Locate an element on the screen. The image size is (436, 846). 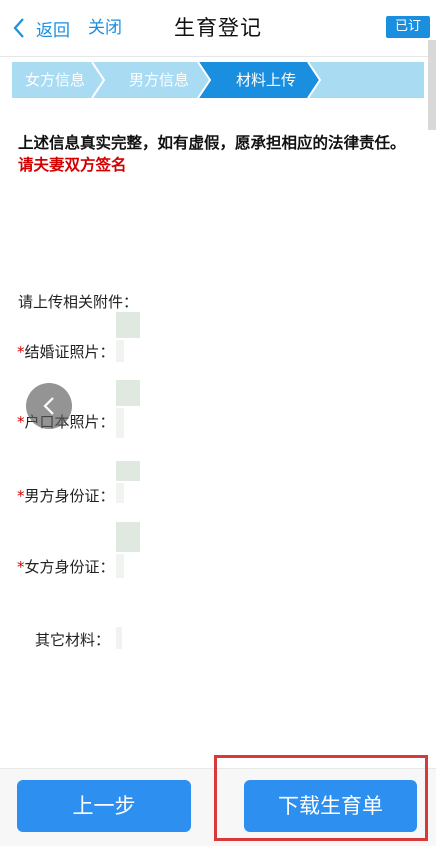
scroll-indicator is located at coordinates (432, 85).